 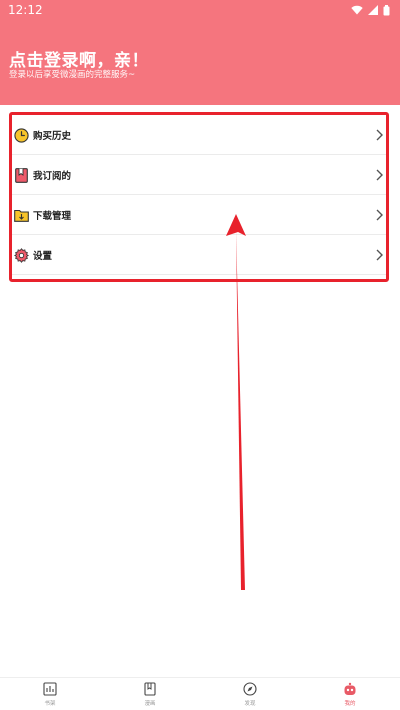 I want to click on divider, so click(x=199, y=274).